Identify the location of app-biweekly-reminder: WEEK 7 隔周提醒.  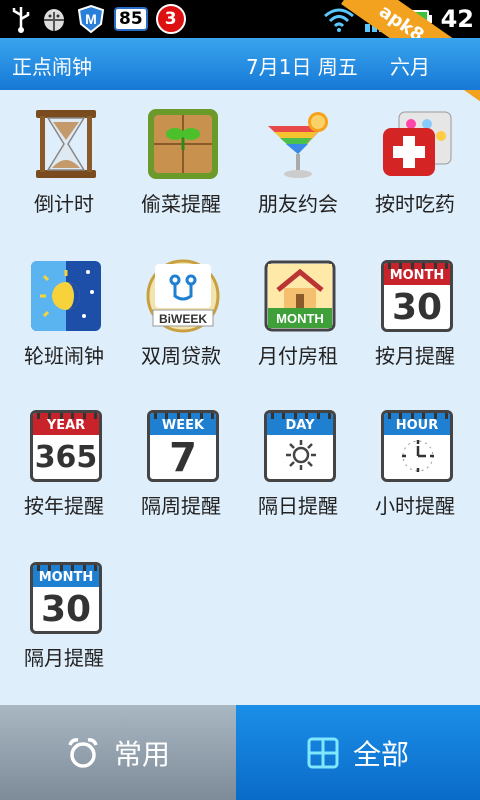
(181, 472).